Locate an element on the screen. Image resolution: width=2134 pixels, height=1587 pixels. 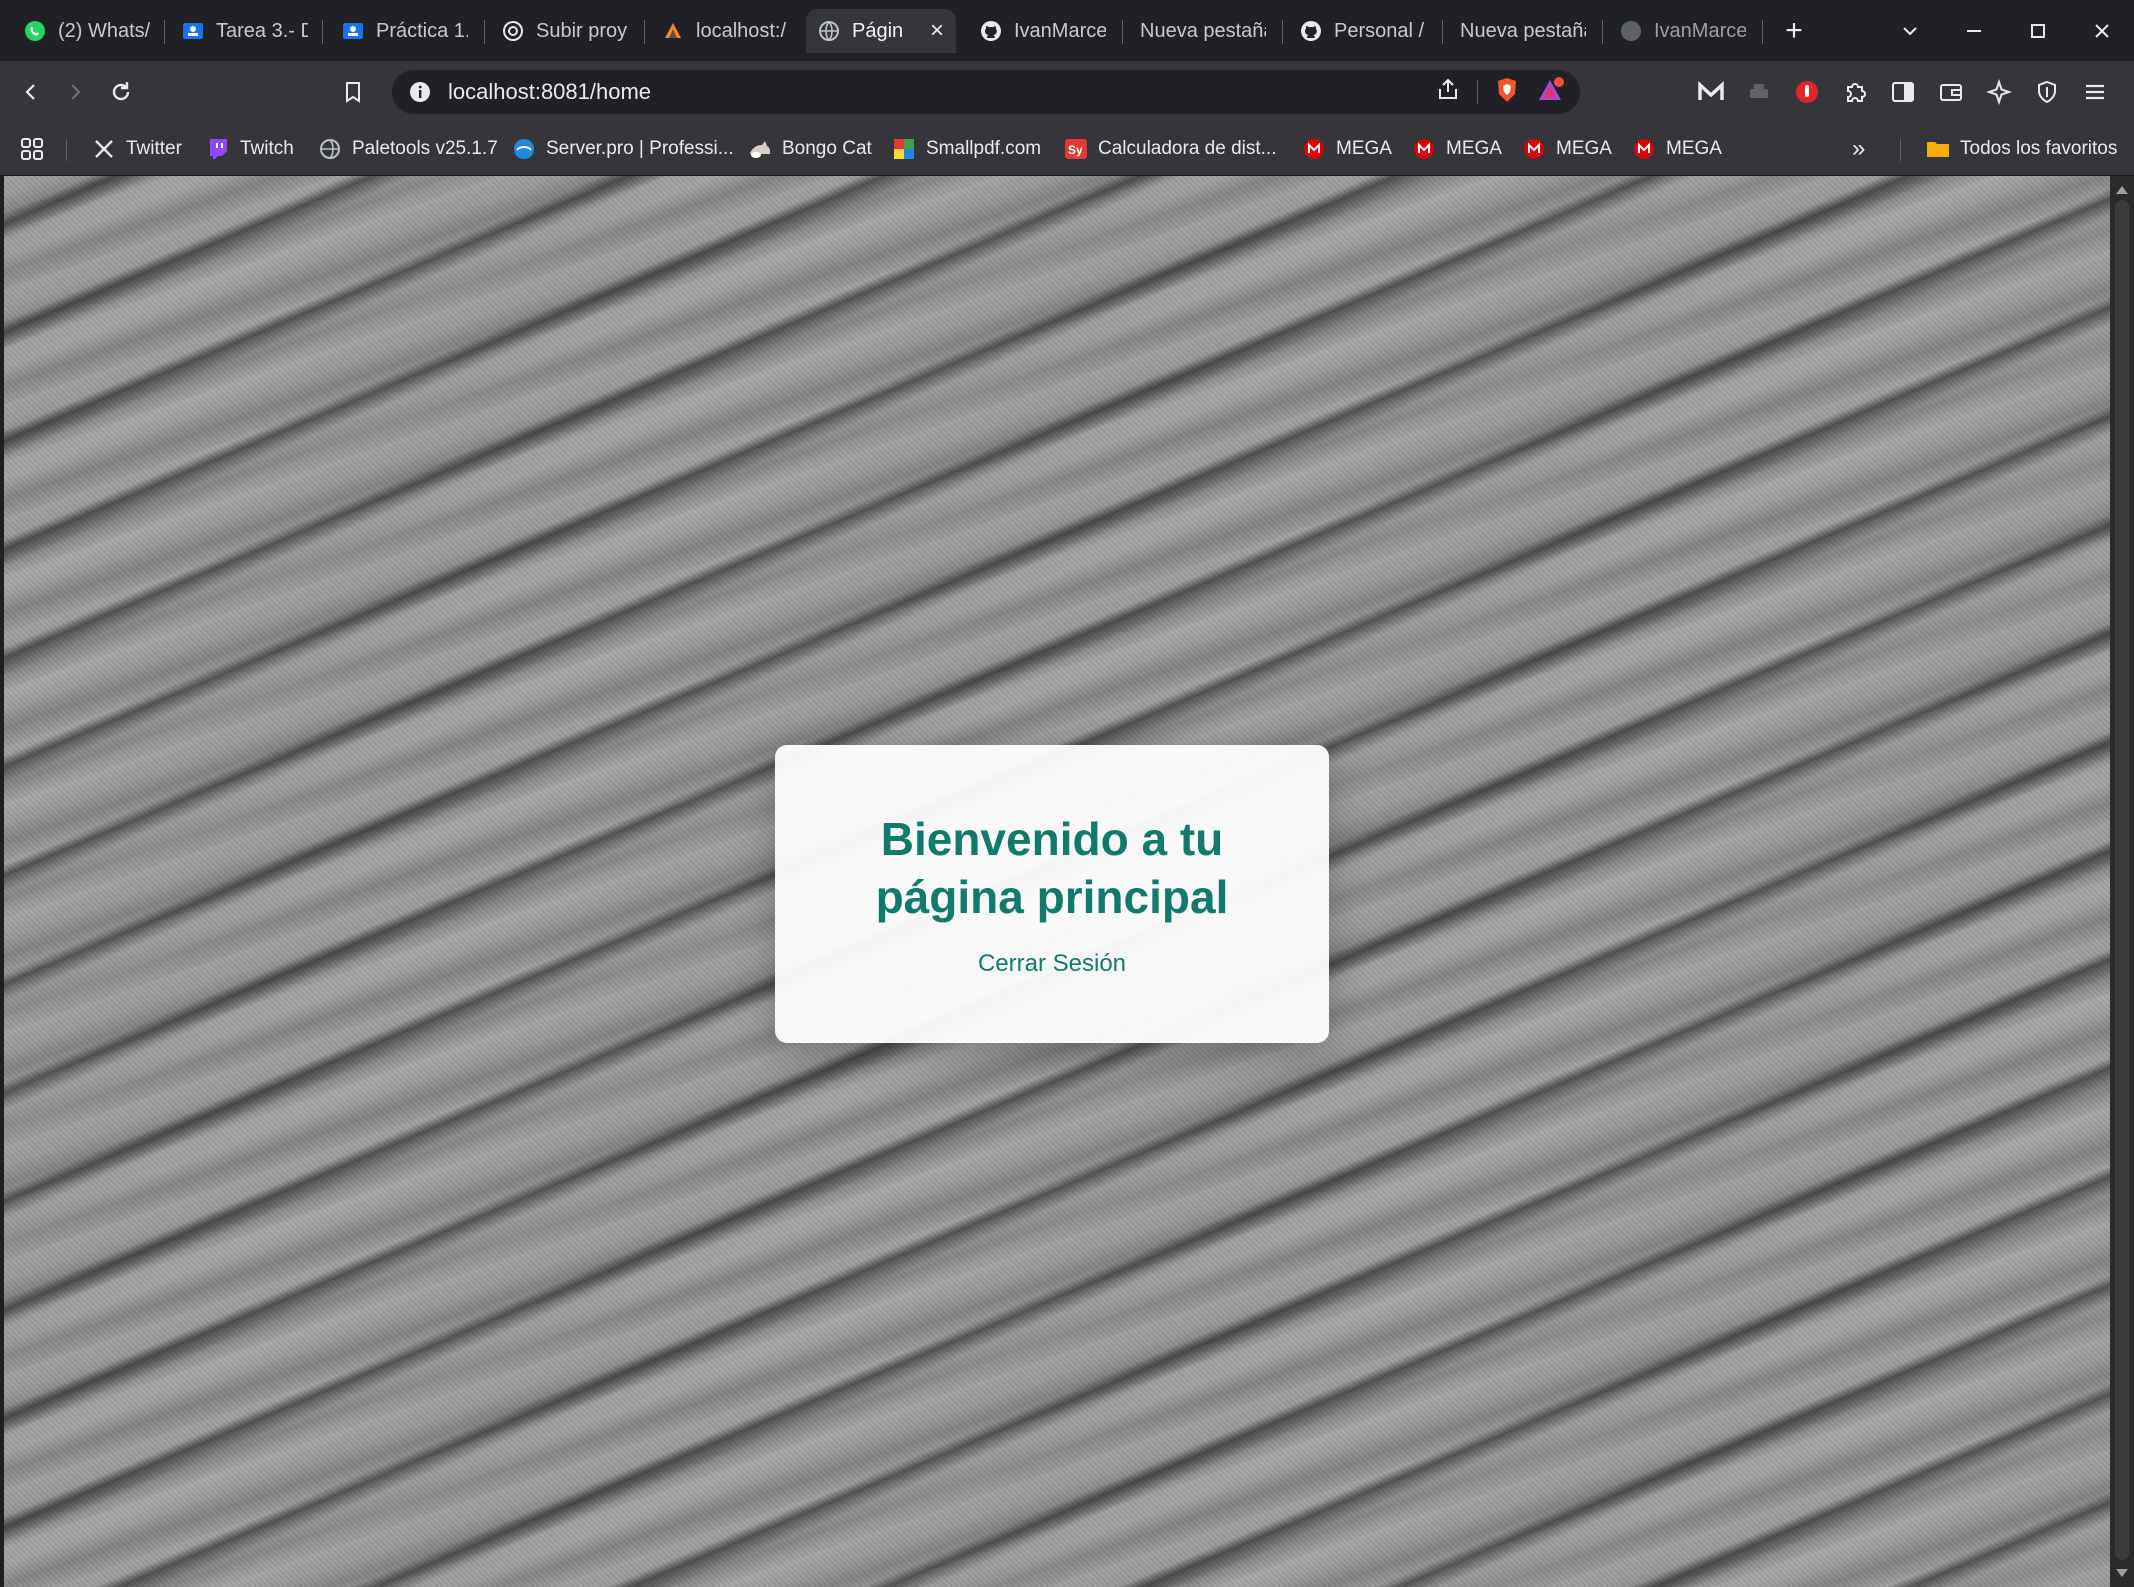
sparkle-icon is located at coordinates (1999, 92).